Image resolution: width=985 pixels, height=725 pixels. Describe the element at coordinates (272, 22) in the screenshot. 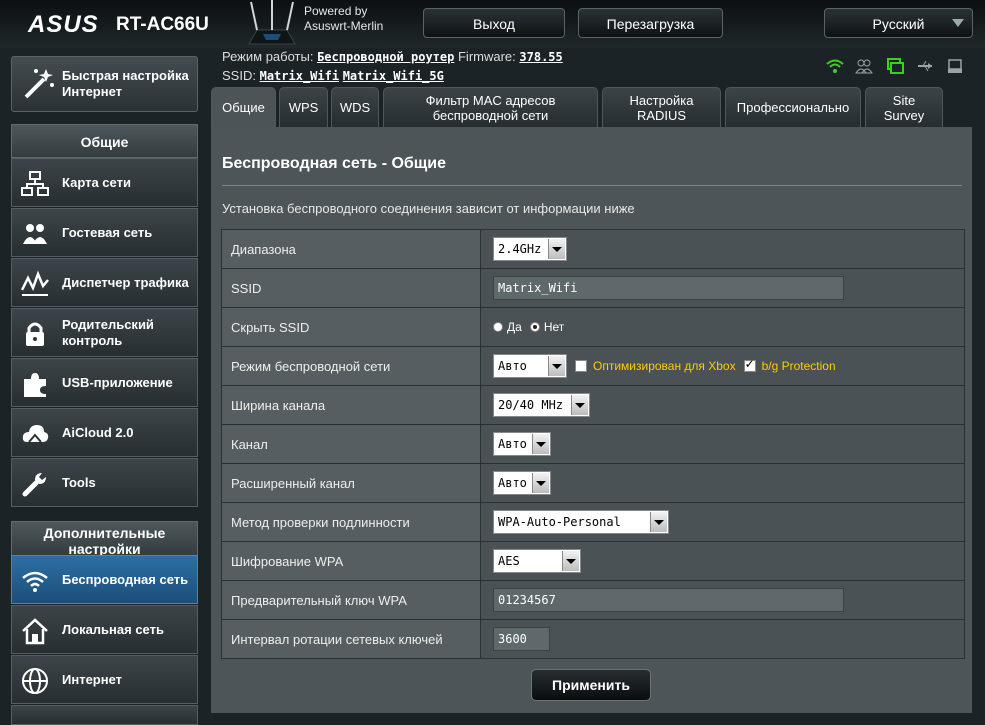

I see `router-image-icon` at that location.